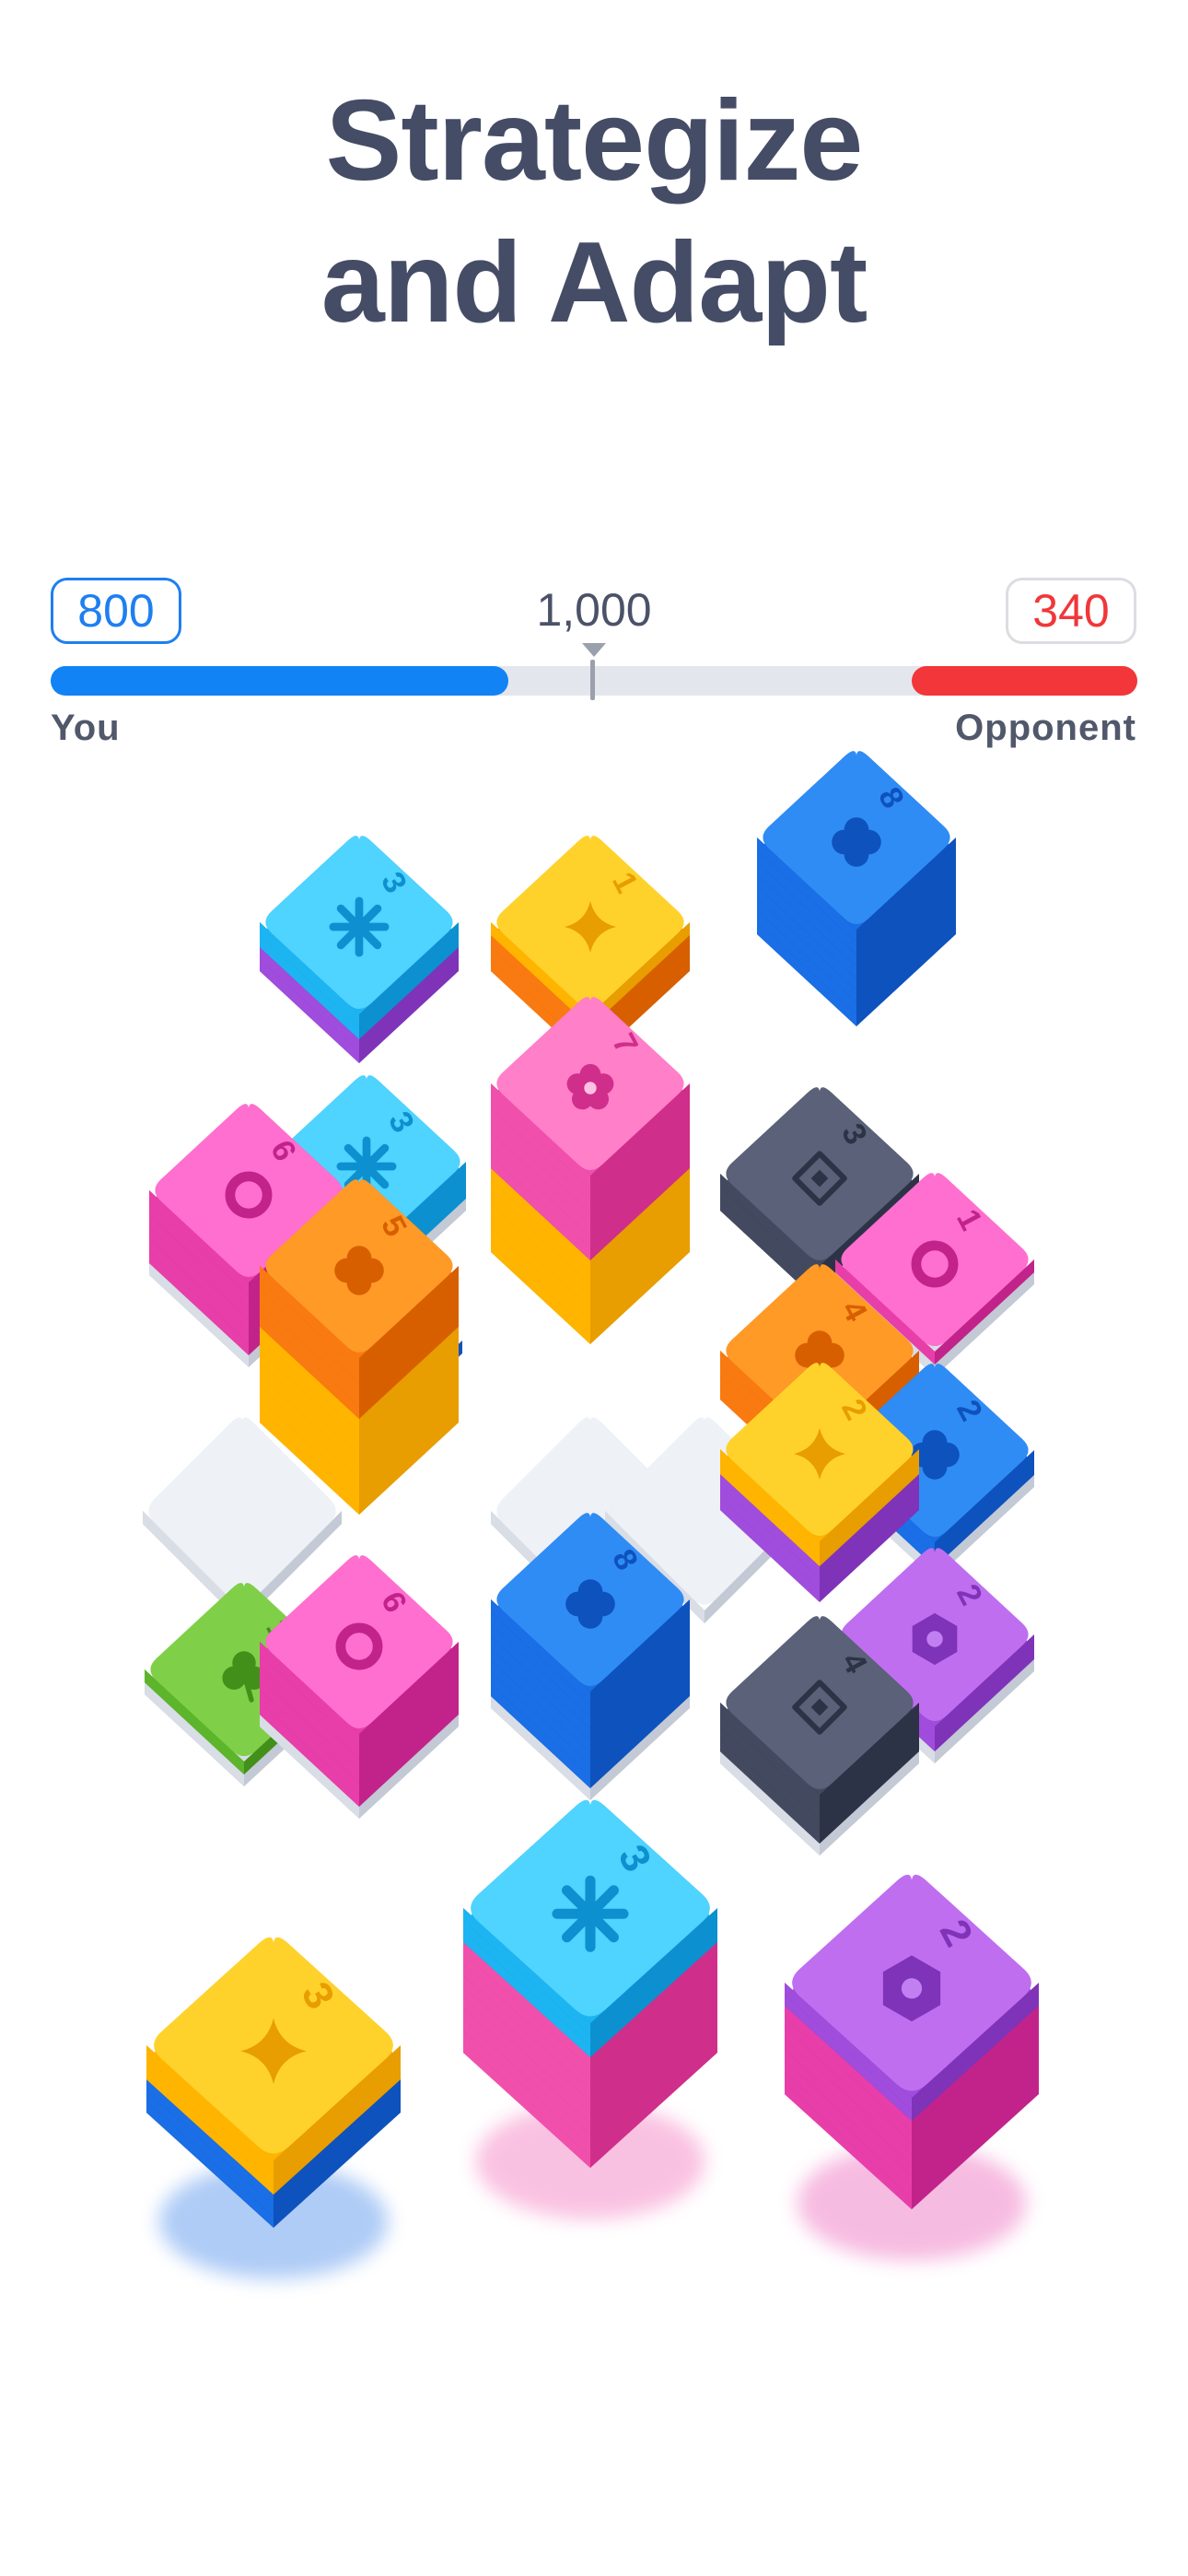 The image size is (1188, 2576). I want to click on tile-stack-top-cyan: 3, so click(359, 949).